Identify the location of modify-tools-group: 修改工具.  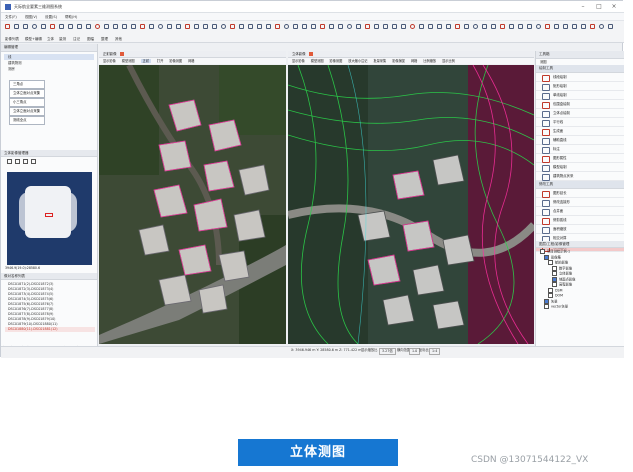
(580, 185).